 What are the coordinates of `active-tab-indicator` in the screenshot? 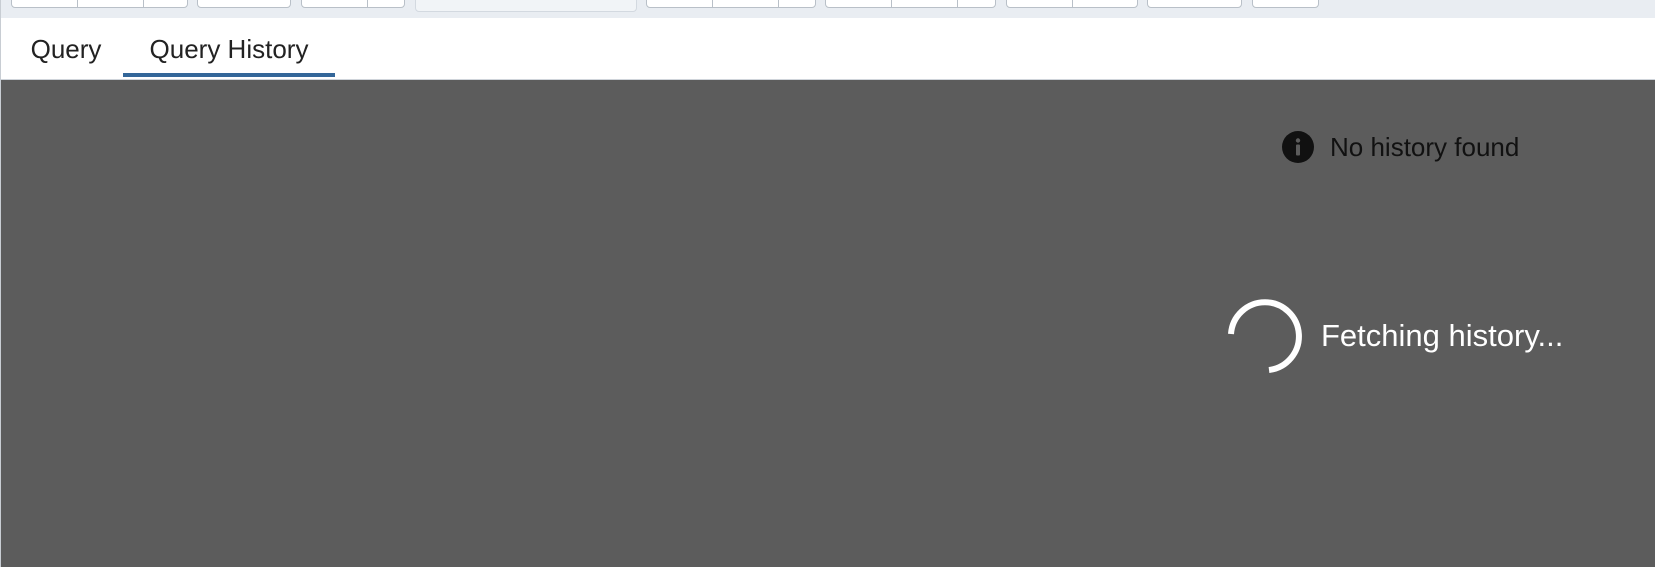 It's located at (229, 75).